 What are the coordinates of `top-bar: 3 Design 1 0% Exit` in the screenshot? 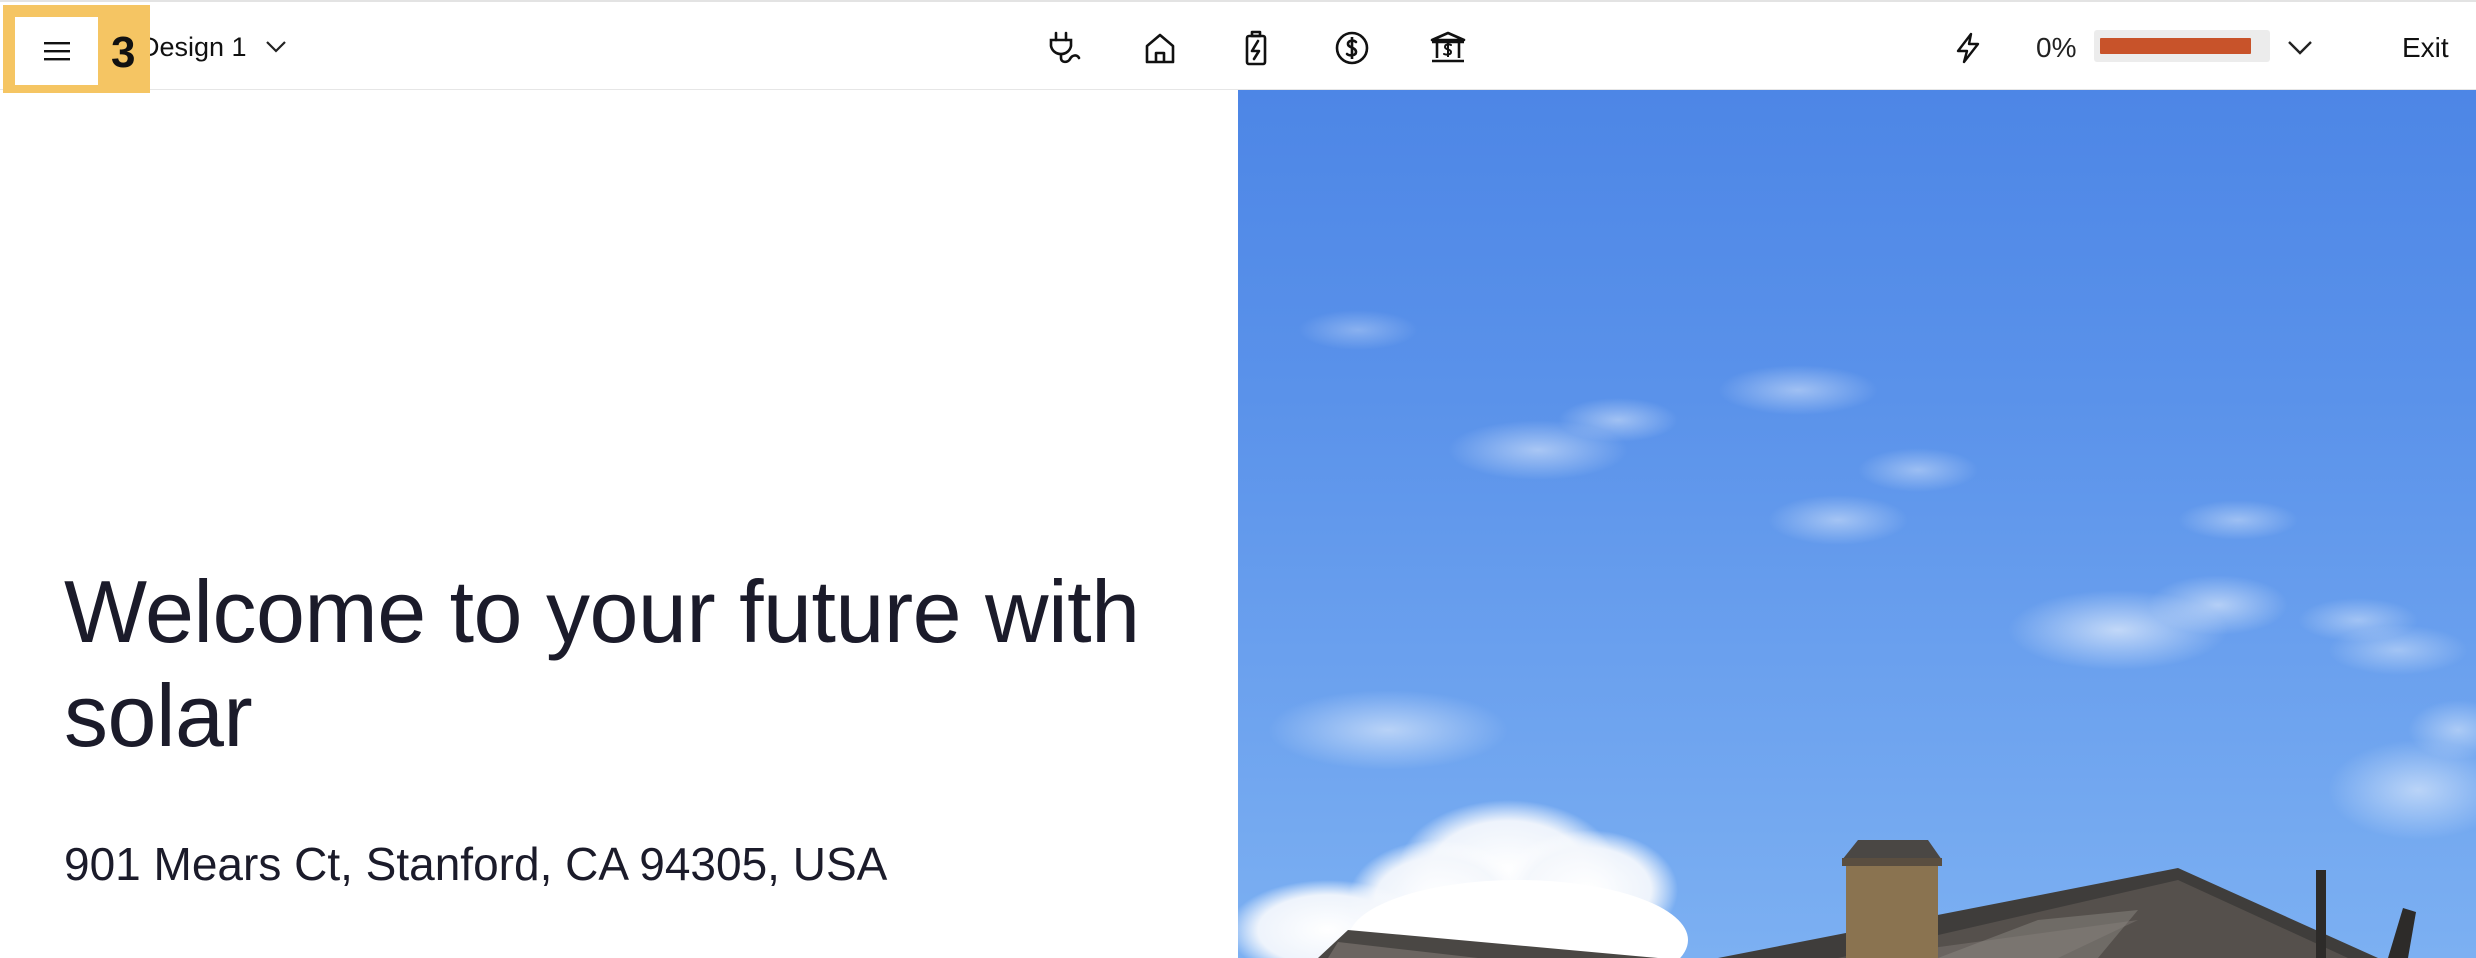 It's located at (1238, 46).